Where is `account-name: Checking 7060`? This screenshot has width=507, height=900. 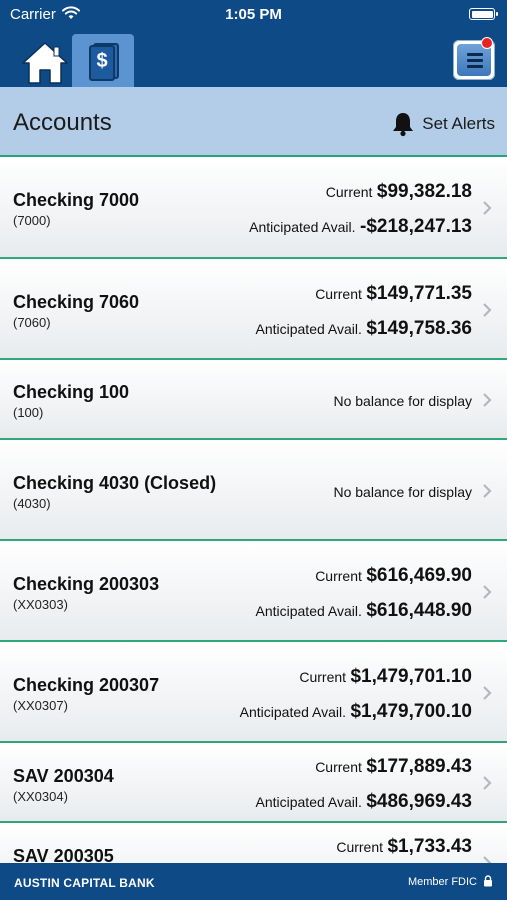
account-name: Checking 7060 is located at coordinates (76, 302).